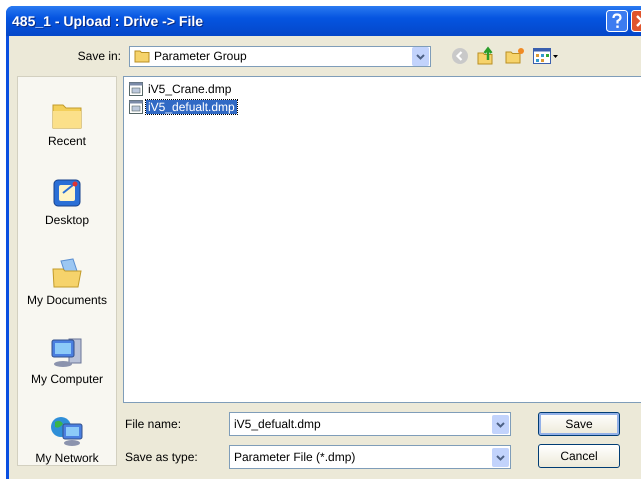 The width and height of the screenshot is (641, 479). Describe the element at coordinates (142, 56) in the screenshot. I see `folder-icon` at that location.